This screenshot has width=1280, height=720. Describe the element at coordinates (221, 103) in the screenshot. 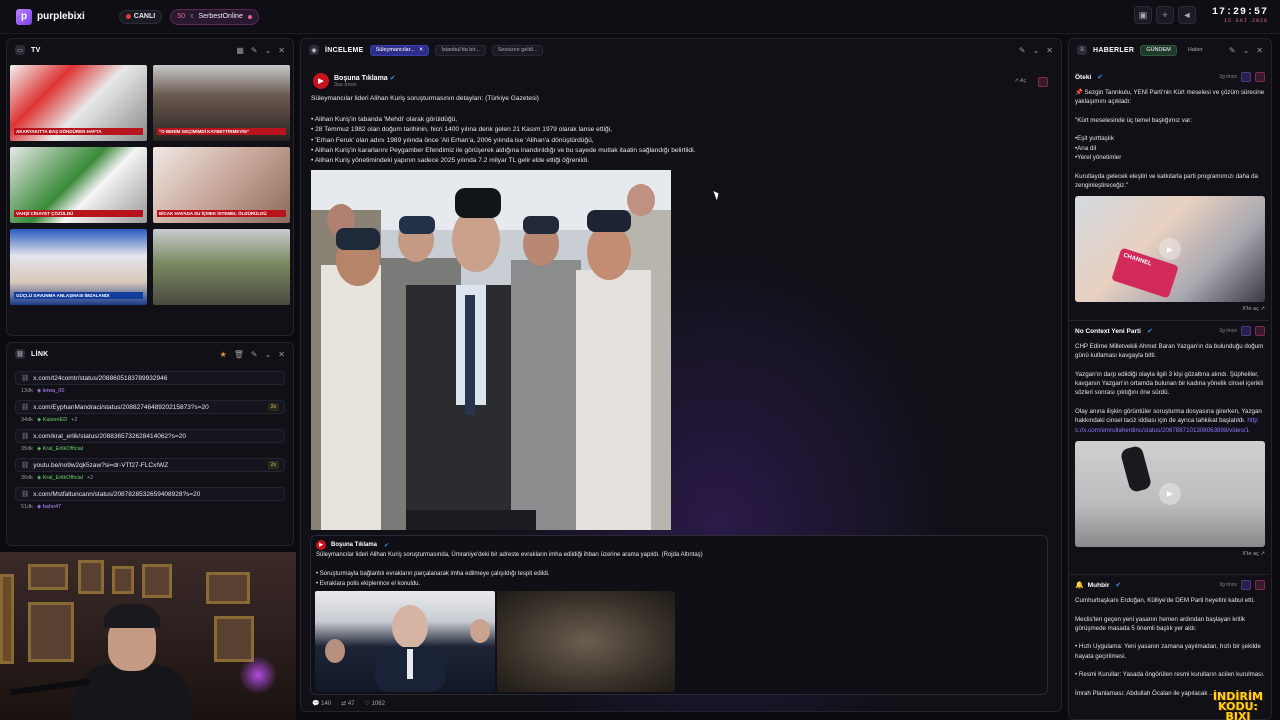

I see `tv-tile: "O BENİM GEÇİMİMDİ KAYBETTİRMEYİN"` at that location.